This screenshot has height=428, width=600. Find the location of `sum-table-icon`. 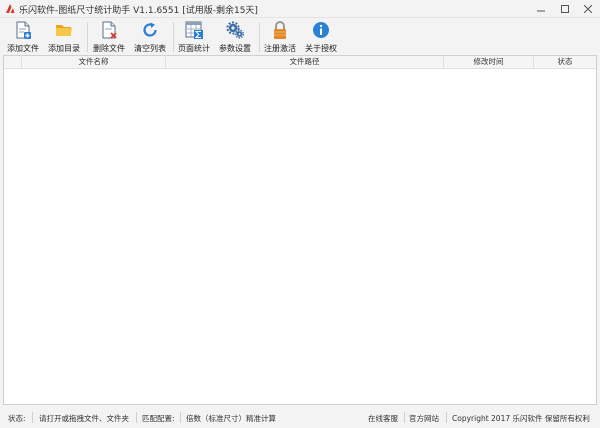

sum-table-icon is located at coordinates (194, 30).